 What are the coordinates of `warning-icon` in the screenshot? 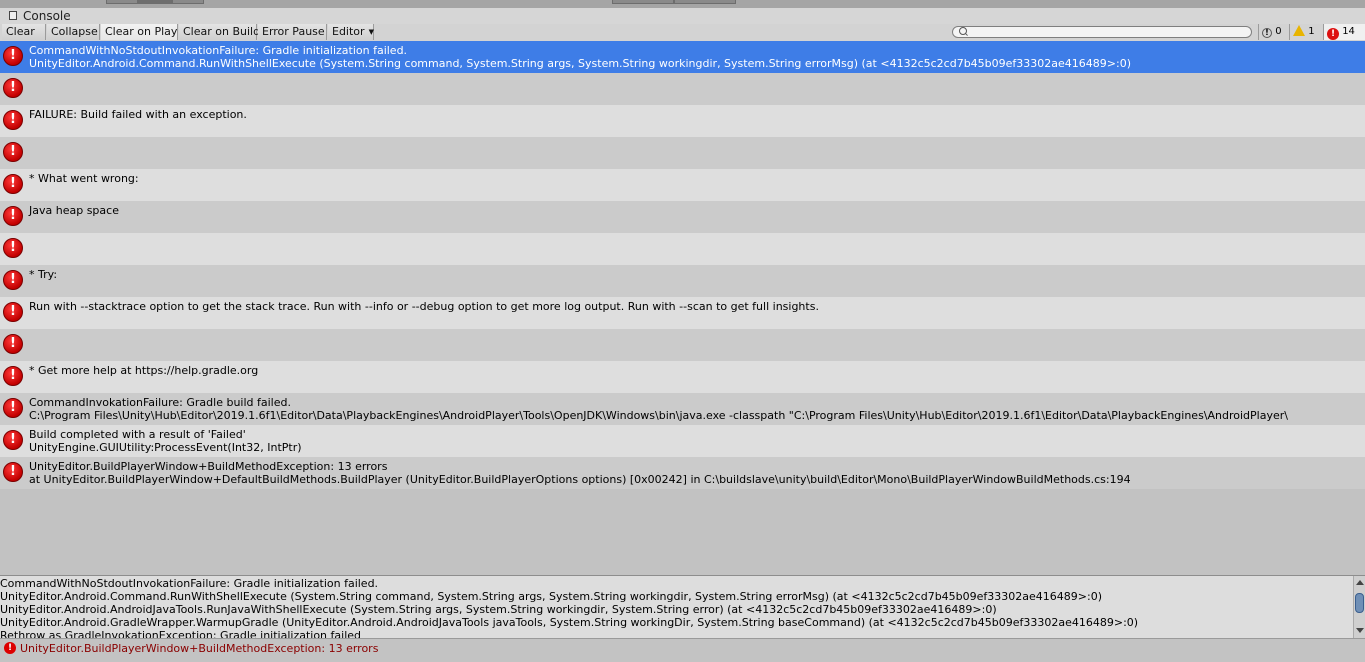 It's located at (1299, 30).